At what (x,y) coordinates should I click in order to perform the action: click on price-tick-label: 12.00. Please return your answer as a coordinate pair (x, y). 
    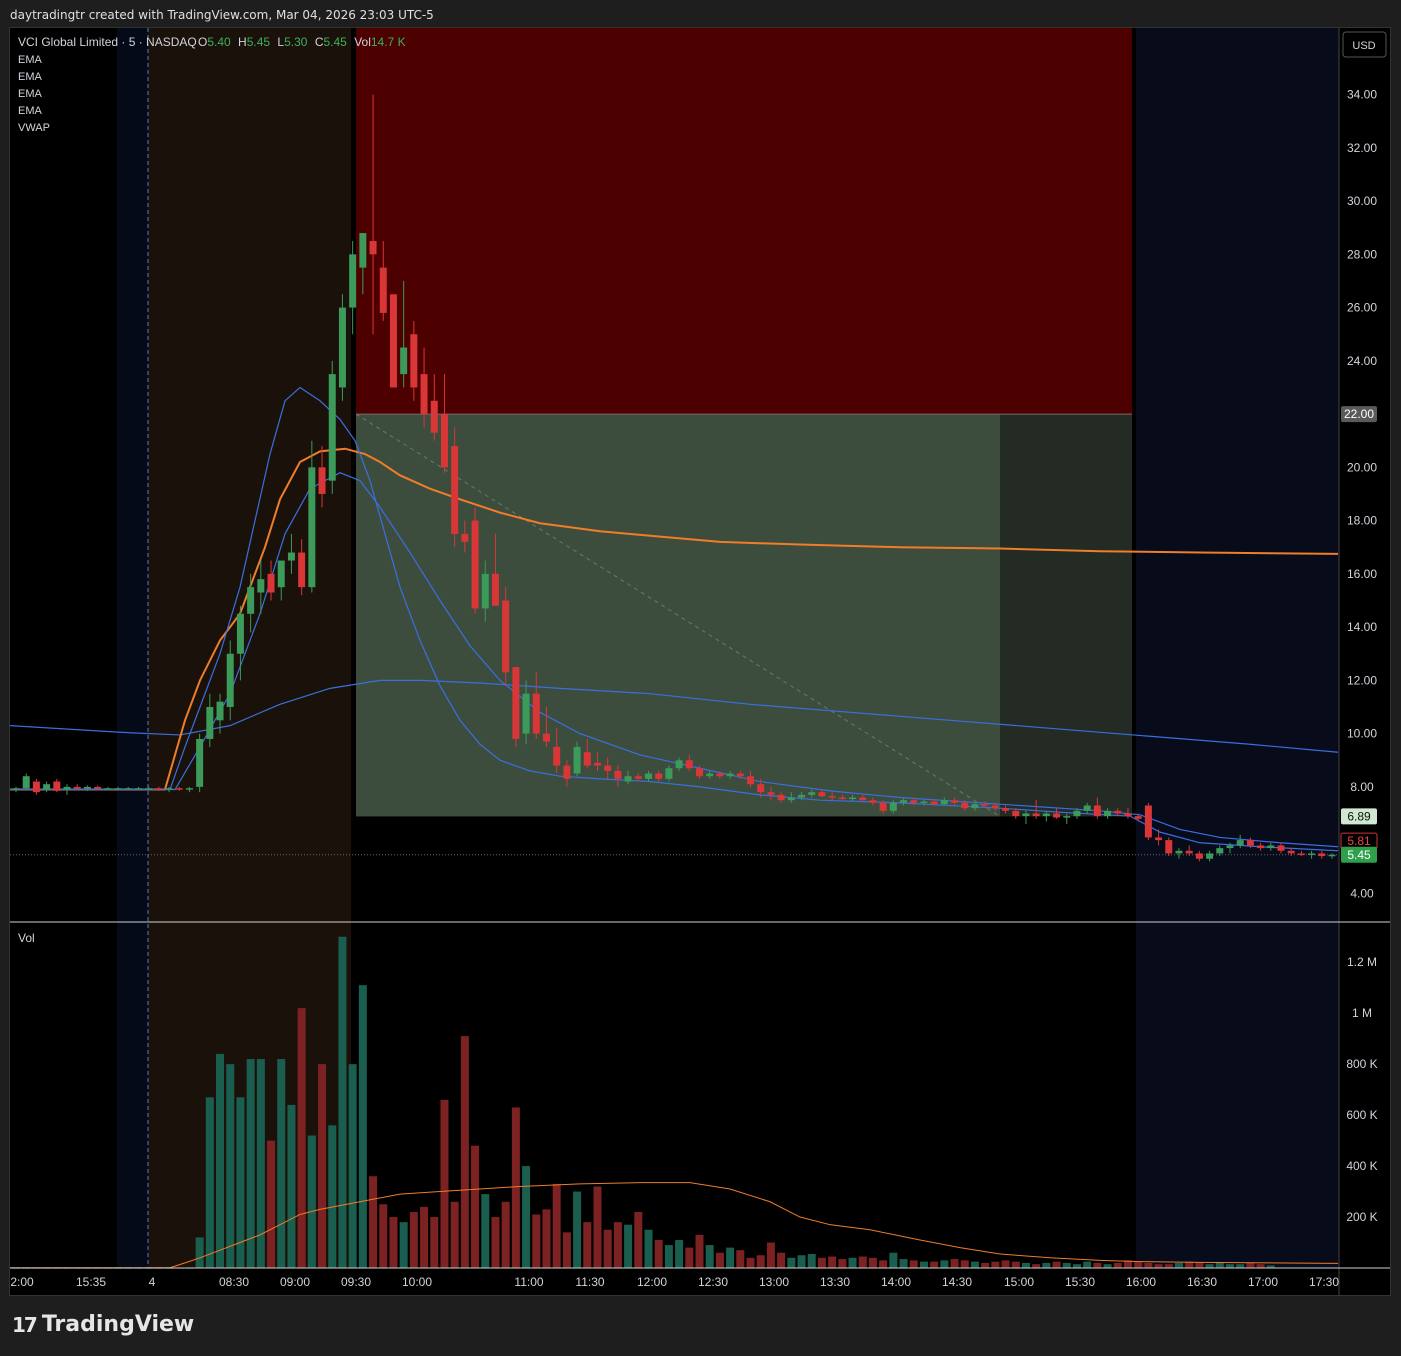
    Looking at the image, I should click on (1362, 680).